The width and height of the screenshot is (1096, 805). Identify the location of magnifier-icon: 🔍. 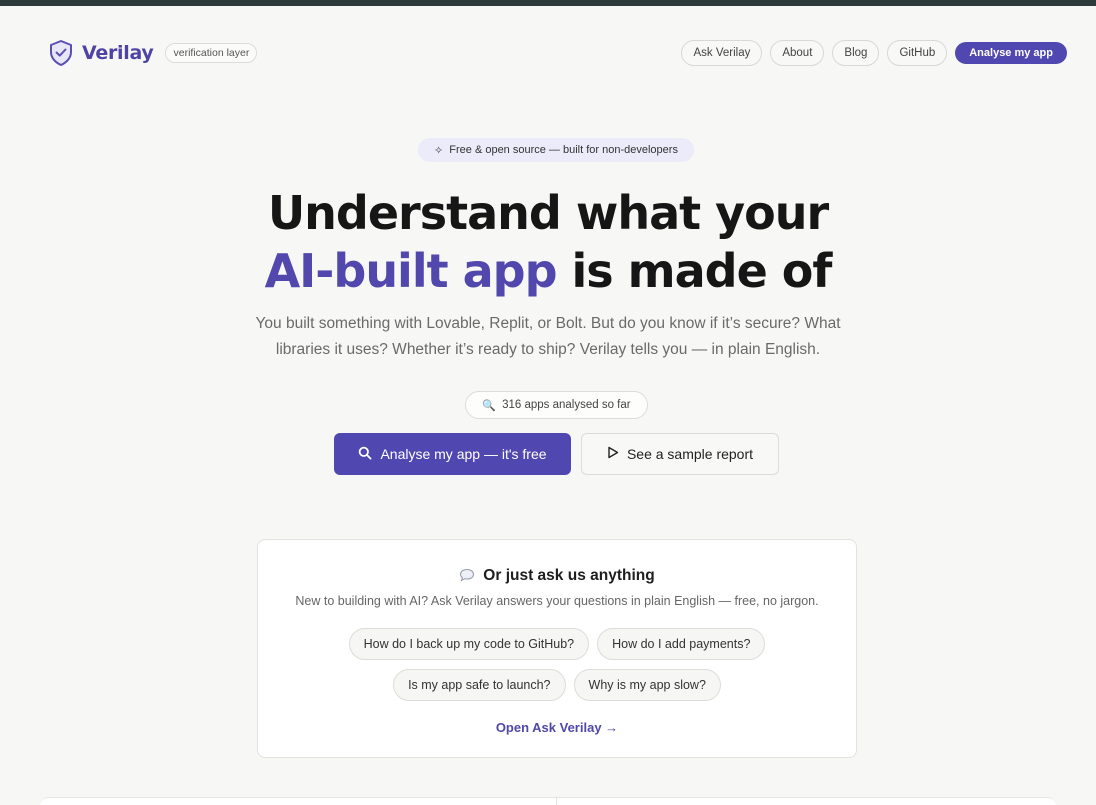
(489, 405).